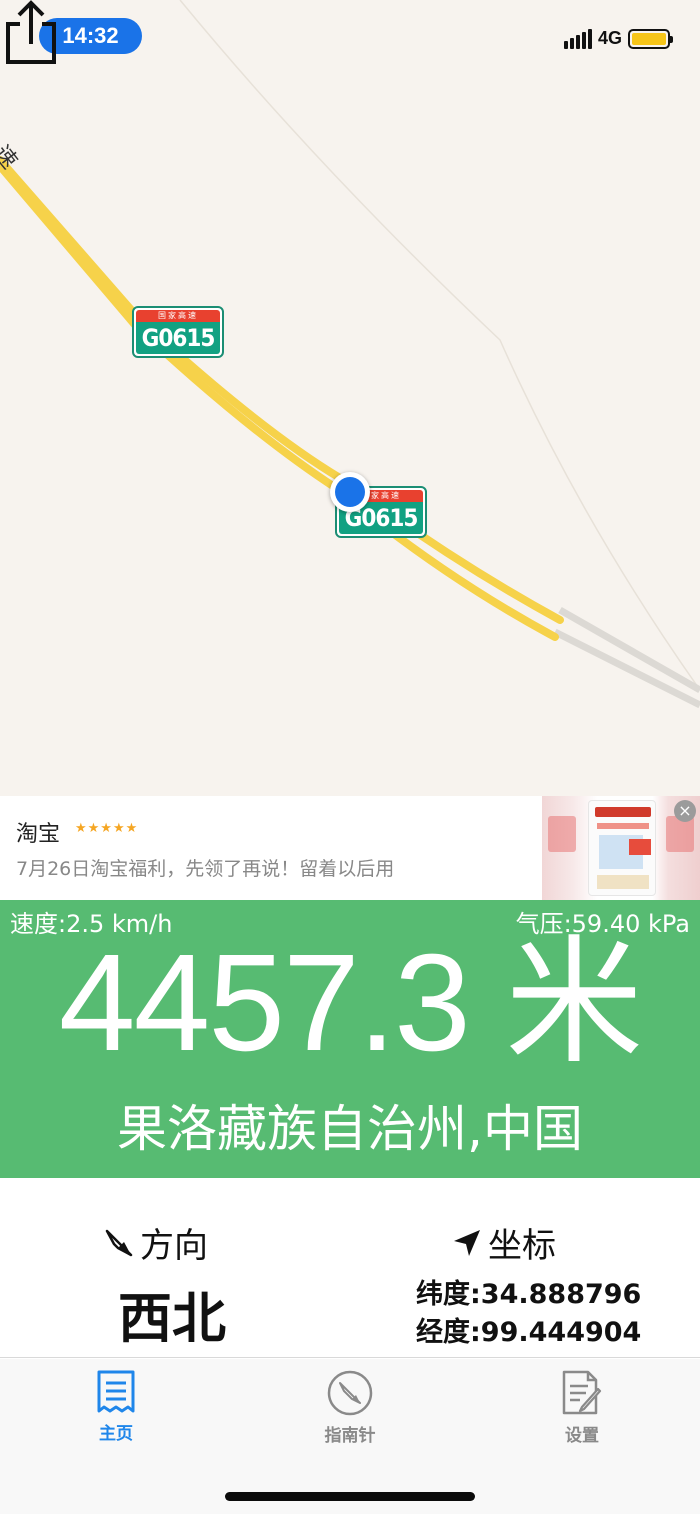 Image resolution: width=700 pixels, height=1514 pixels. I want to click on tab-home: 主页, so click(116, 1406).